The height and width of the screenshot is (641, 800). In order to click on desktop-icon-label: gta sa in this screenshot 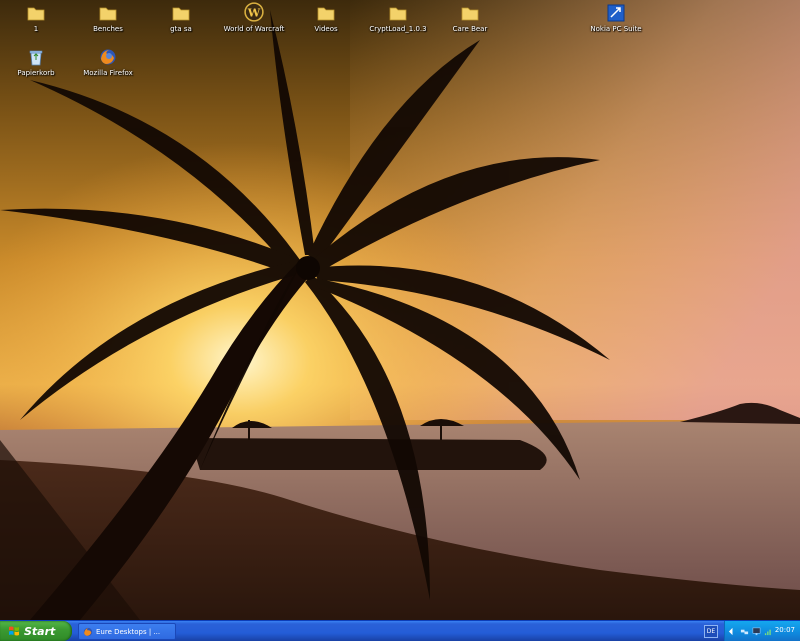, I will do `click(181, 29)`.